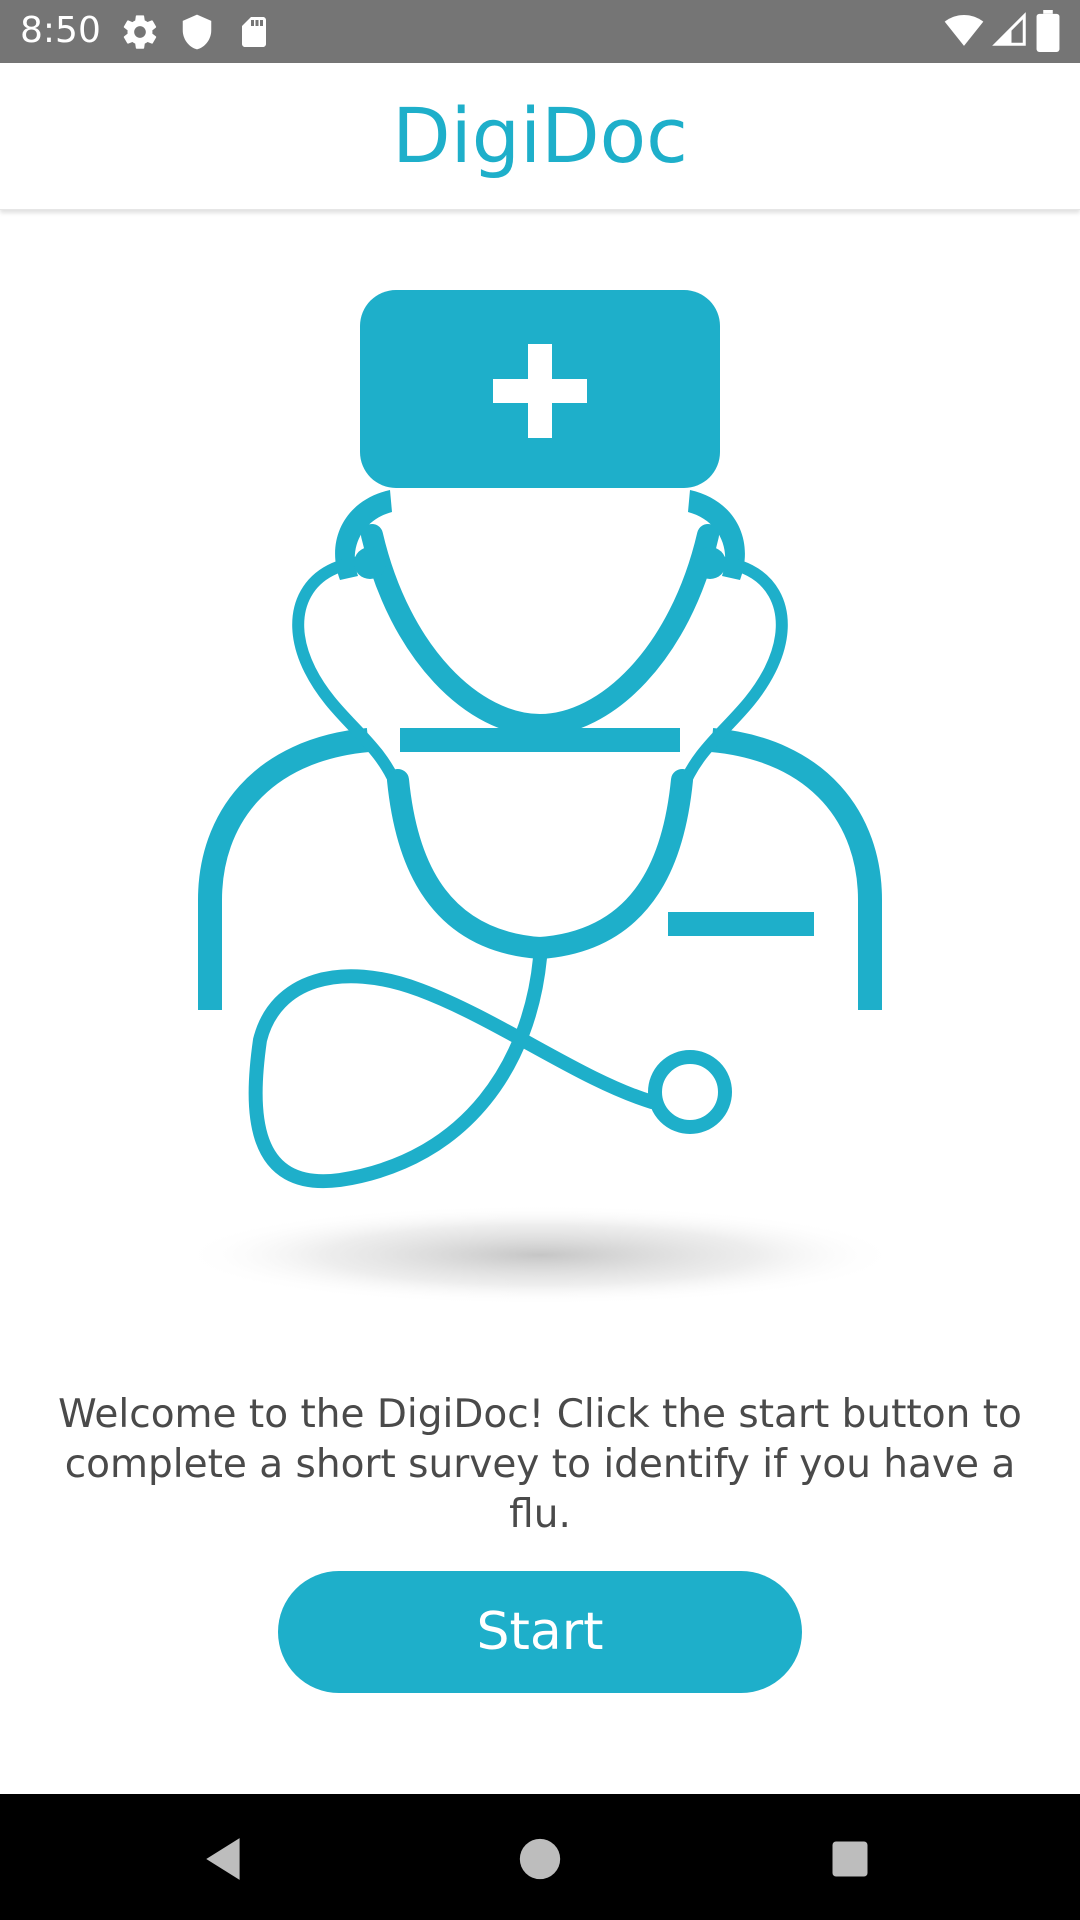 The width and height of the screenshot is (1080, 1920). What do you see at coordinates (964, 30) in the screenshot?
I see `wifi-icon` at bounding box center [964, 30].